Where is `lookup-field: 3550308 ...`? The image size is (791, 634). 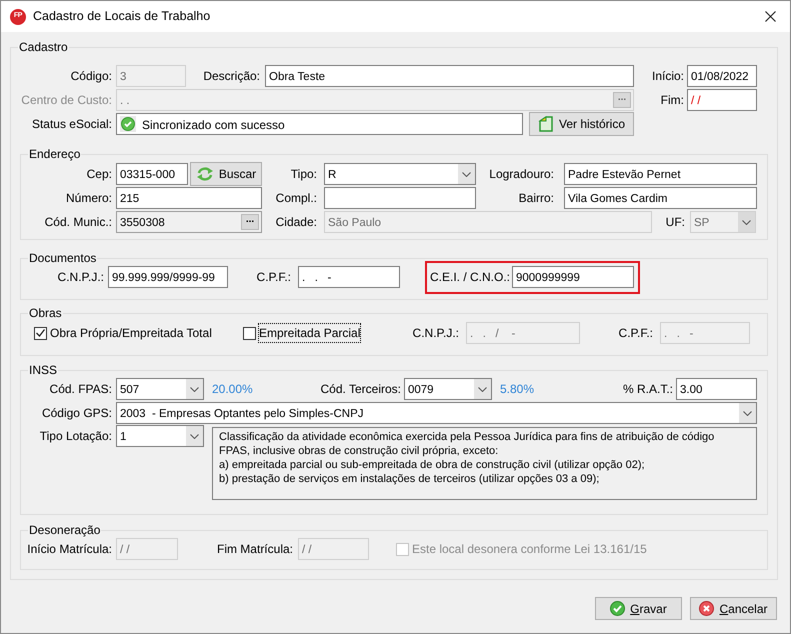 lookup-field: 3550308 ... is located at coordinates (189, 222).